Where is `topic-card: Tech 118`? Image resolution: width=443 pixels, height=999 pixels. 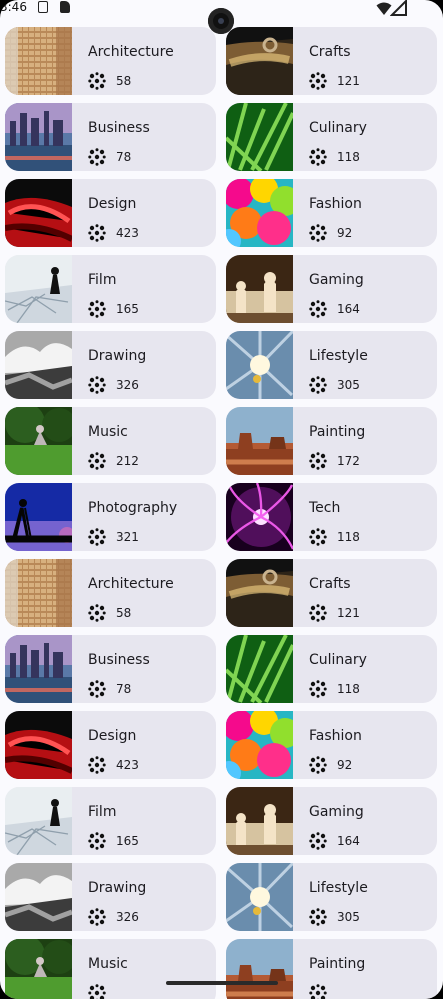 topic-card: Tech 118 is located at coordinates (331, 517).